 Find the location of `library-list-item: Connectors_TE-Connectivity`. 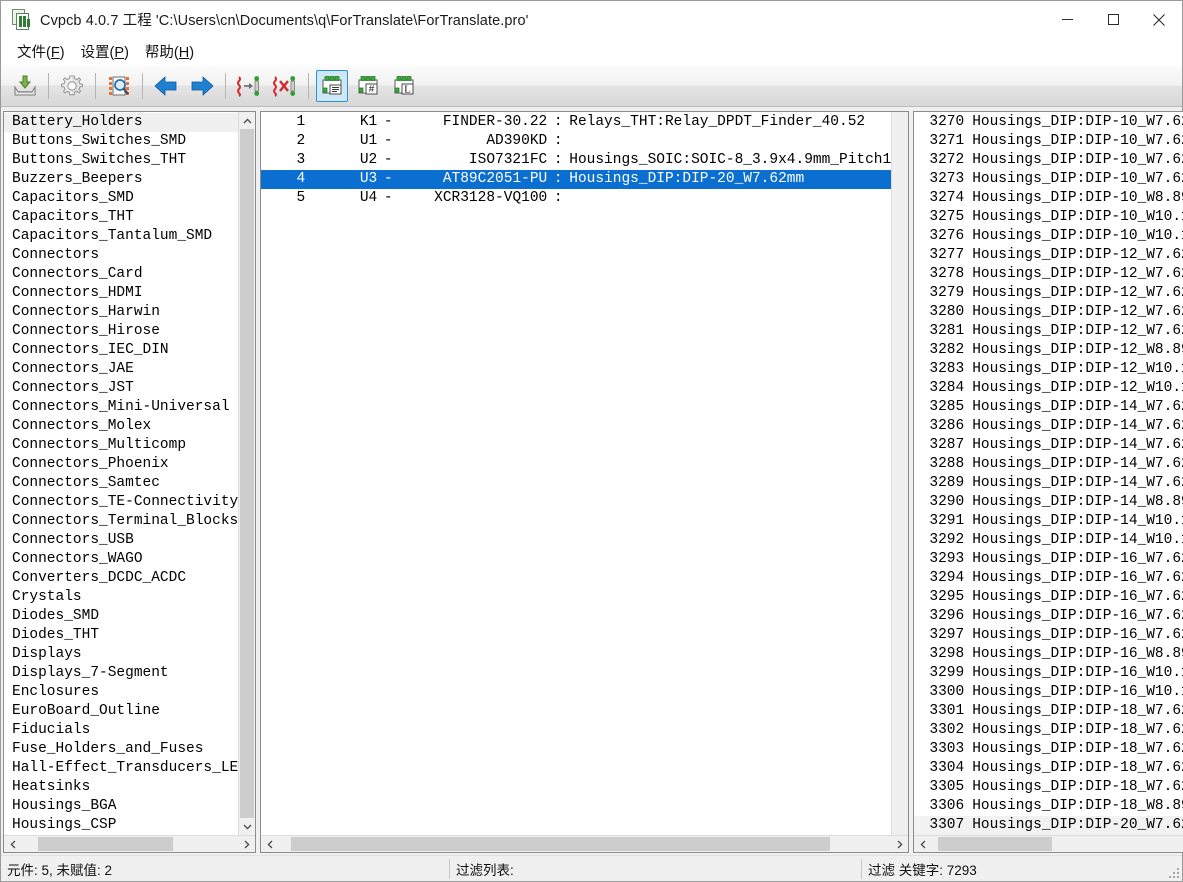

library-list-item: Connectors_TE-Connectivity is located at coordinates (121, 502).